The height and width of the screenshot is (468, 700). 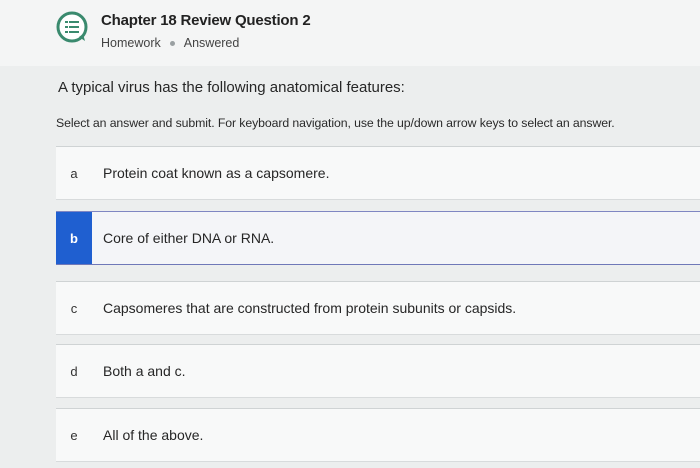 I want to click on category-label: Homework, so click(x=131, y=43).